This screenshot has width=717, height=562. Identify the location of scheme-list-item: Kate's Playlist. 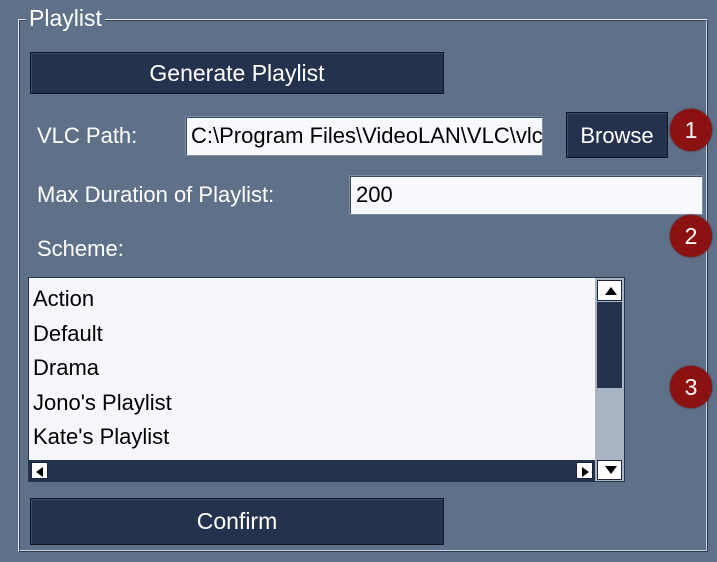
(313, 437).